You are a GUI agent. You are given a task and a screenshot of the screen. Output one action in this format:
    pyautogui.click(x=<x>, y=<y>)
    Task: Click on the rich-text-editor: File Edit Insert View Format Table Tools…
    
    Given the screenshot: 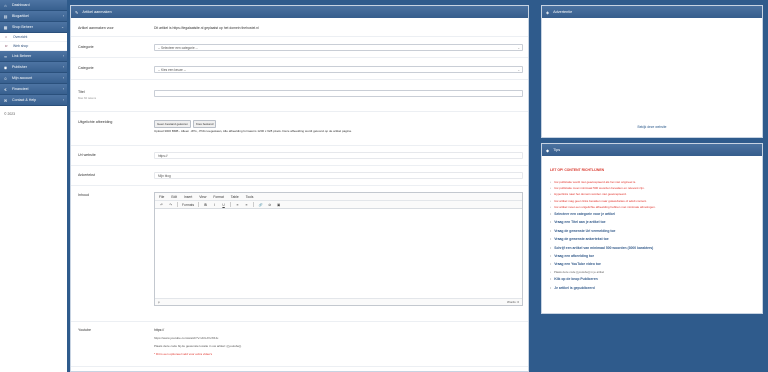 What is the action you would take?
    pyautogui.click(x=338, y=249)
    